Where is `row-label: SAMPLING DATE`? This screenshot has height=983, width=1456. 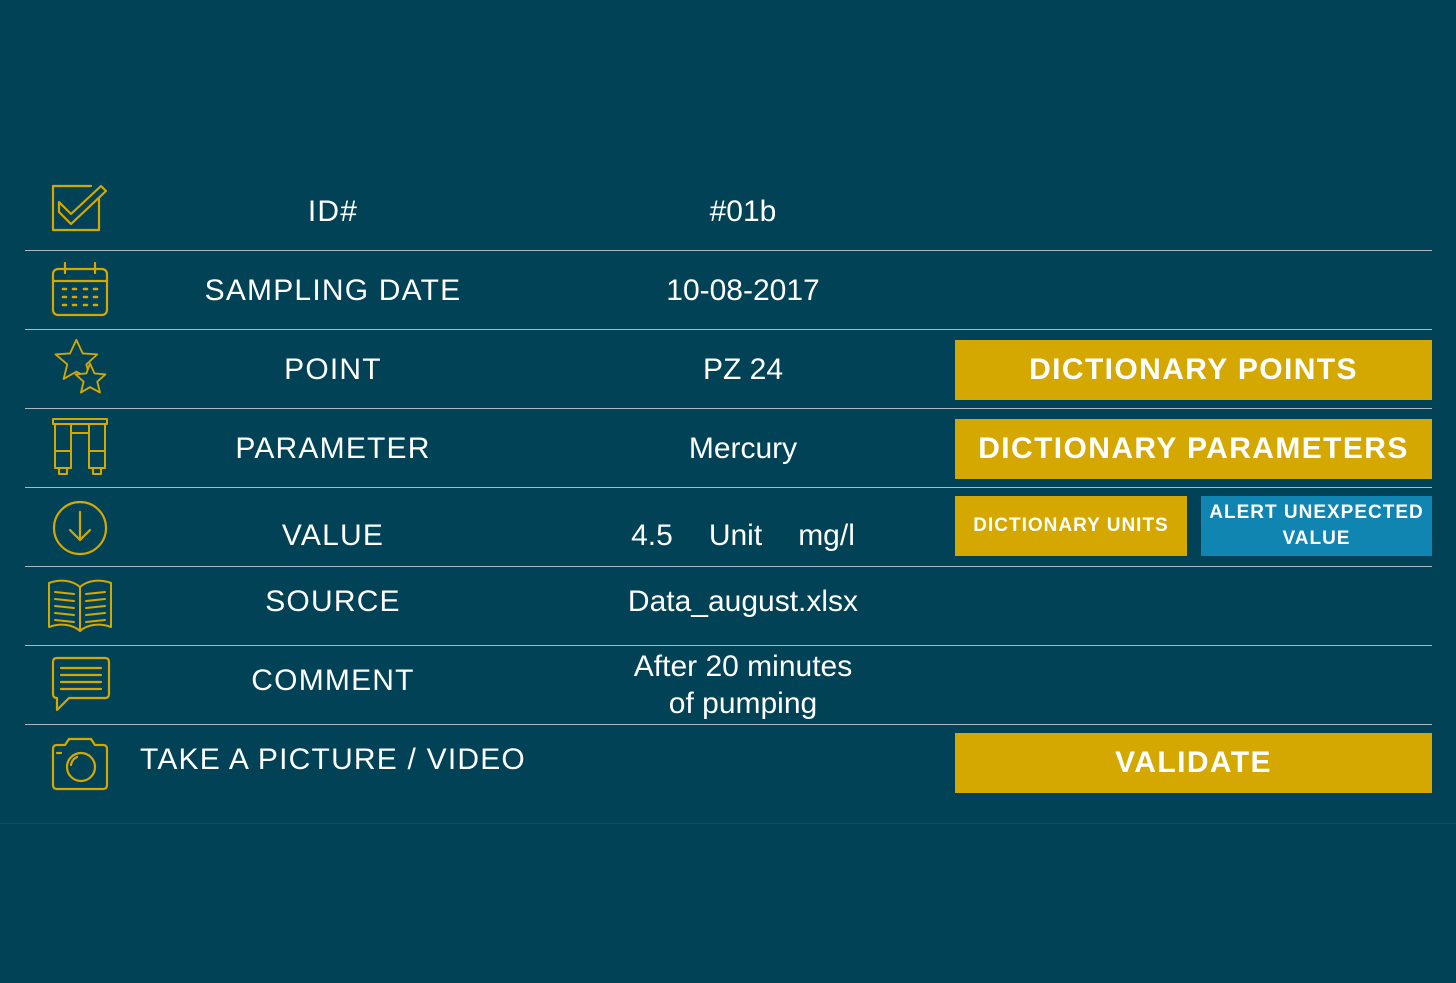
row-label: SAMPLING DATE is located at coordinates (333, 290).